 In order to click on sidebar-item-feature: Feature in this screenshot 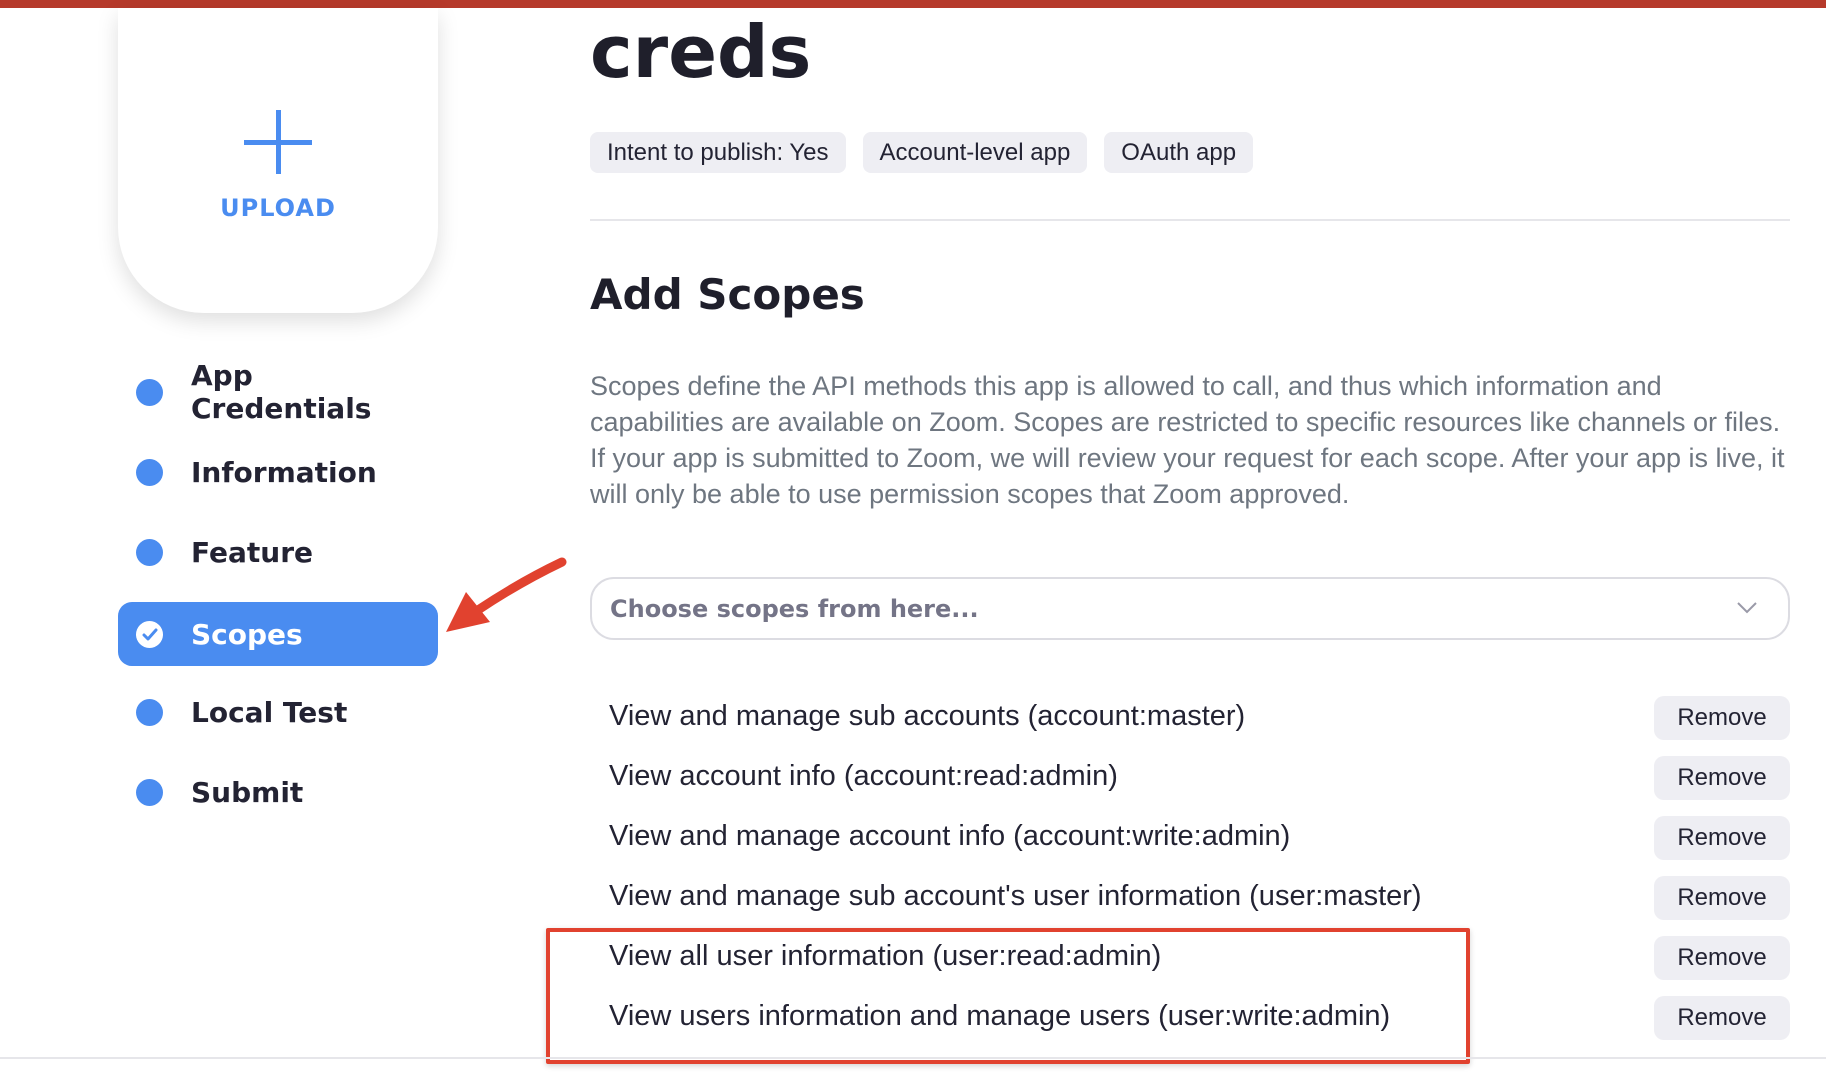, I will do `click(278, 552)`.